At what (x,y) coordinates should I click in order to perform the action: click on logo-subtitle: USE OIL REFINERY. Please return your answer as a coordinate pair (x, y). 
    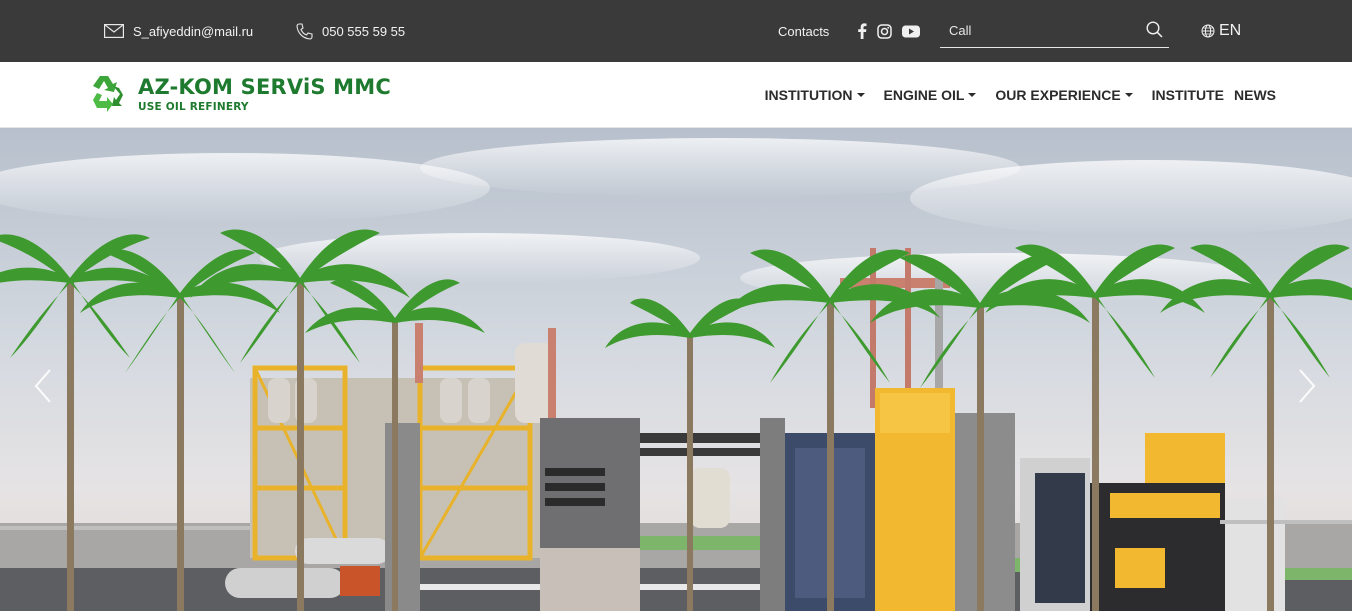
    Looking at the image, I should click on (193, 107).